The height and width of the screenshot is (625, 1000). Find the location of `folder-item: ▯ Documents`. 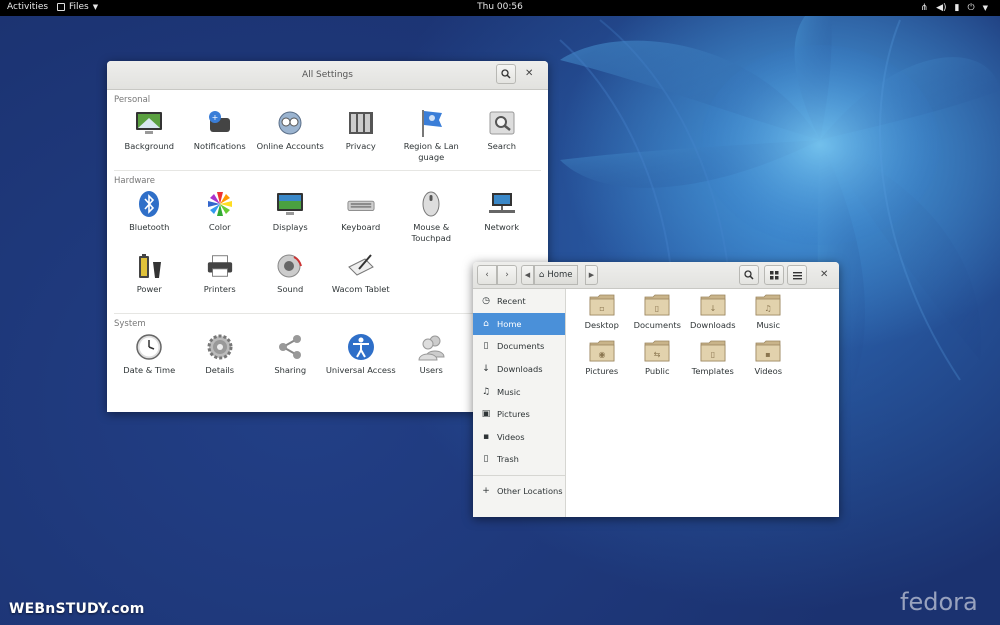

folder-item: ▯ Documents is located at coordinates (658, 316).